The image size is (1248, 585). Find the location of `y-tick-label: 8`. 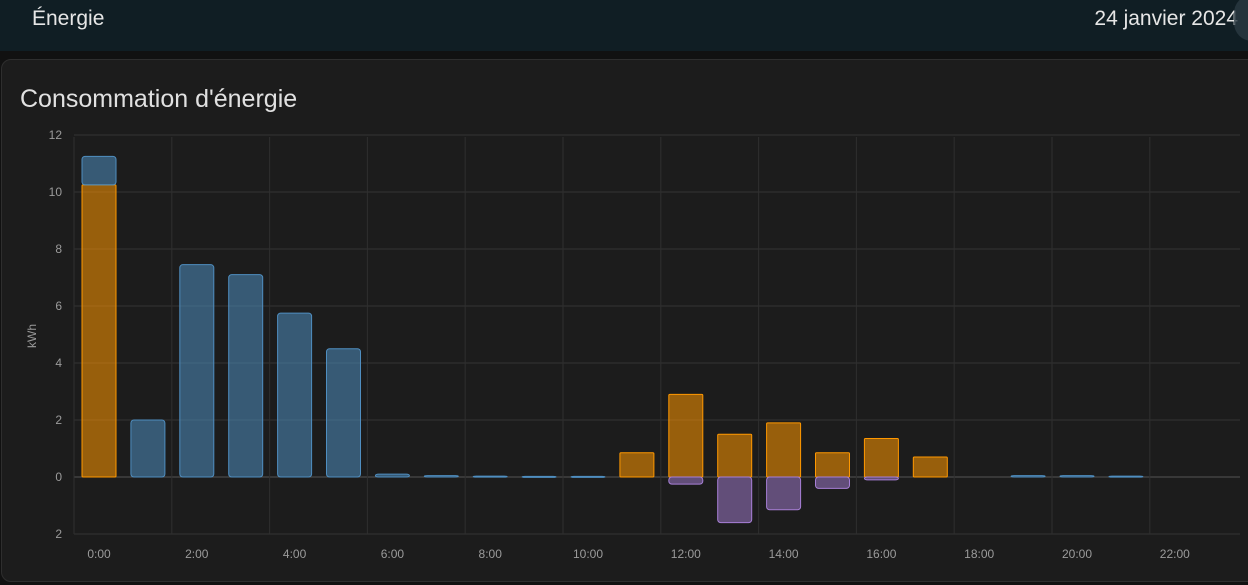

y-tick-label: 8 is located at coordinates (58, 249).